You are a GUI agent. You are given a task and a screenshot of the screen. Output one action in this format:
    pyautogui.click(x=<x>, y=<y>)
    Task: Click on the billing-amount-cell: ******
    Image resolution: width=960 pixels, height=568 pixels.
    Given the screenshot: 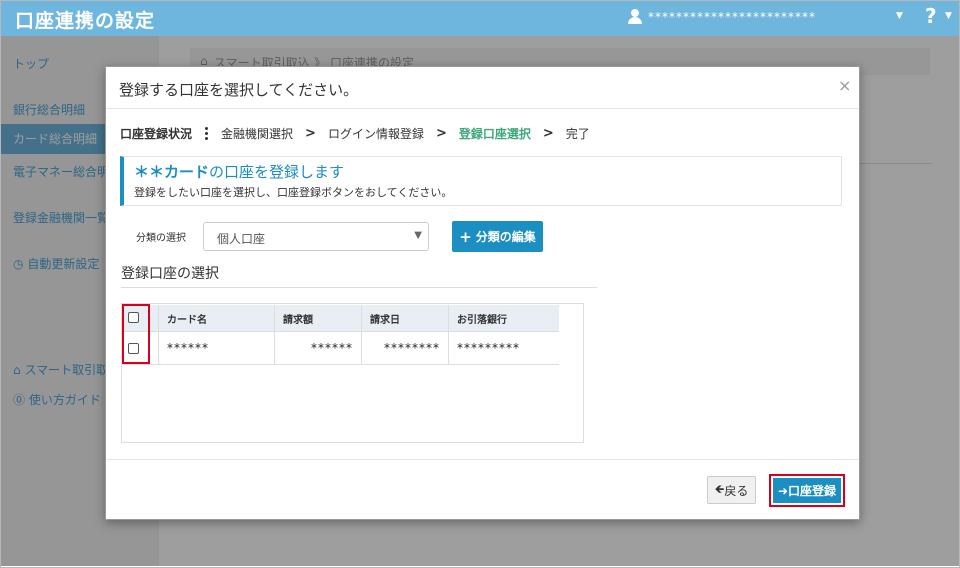 What is the action you would take?
    pyautogui.click(x=318, y=348)
    